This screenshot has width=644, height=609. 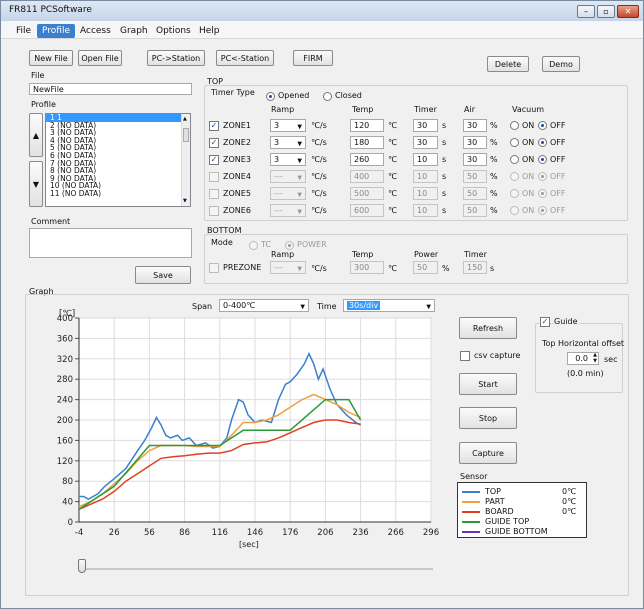 I want to click on demo-button: Demo, so click(x=561, y=64).